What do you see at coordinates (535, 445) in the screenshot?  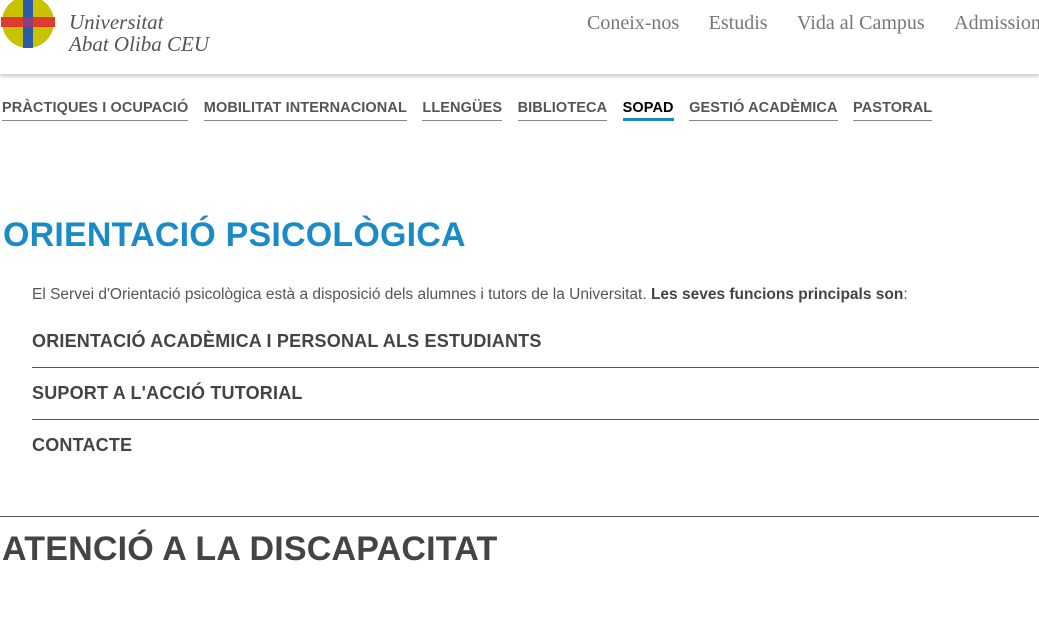 I see `accordion-item-contacte: CONTACTE` at bounding box center [535, 445].